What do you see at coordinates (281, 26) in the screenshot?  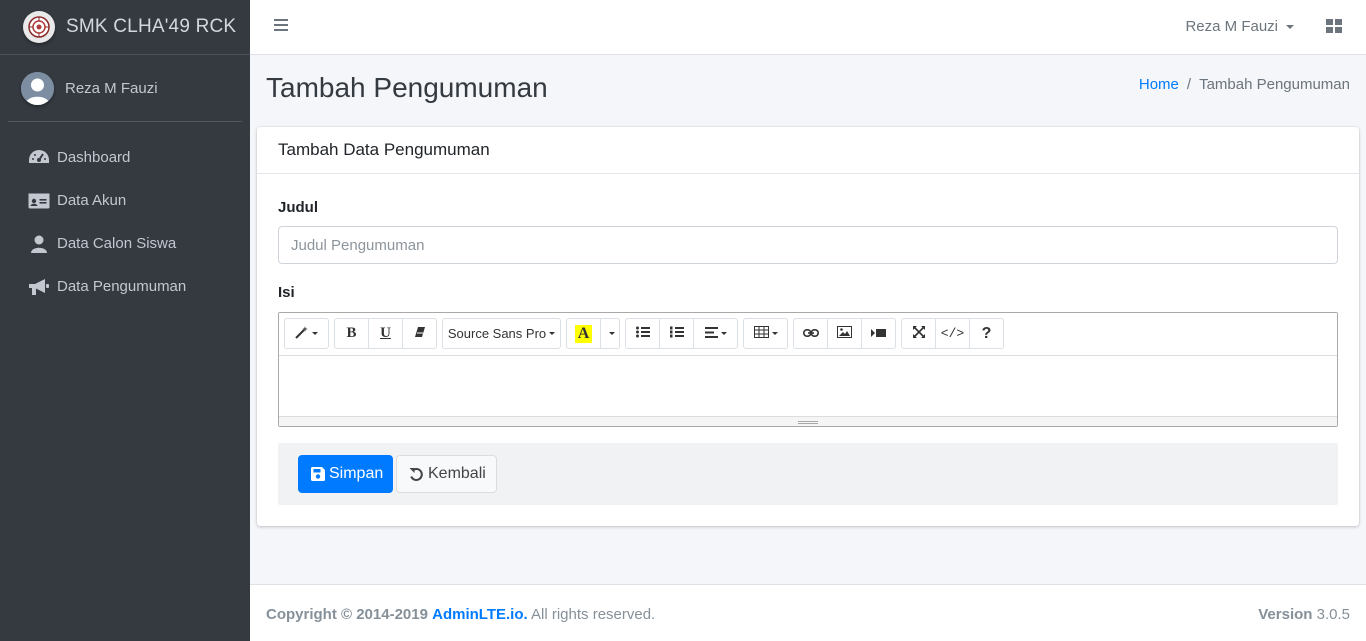 I see `menu-toggle-icon` at bounding box center [281, 26].